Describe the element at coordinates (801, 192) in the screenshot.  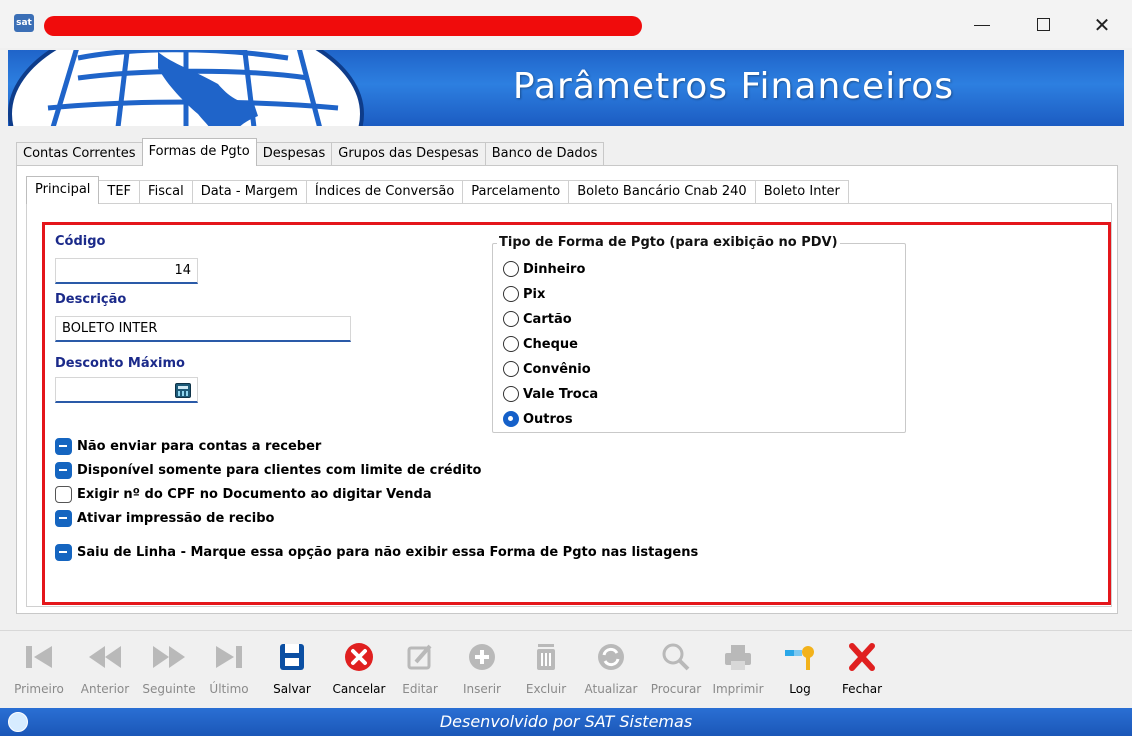
I see `subtab-boleto-inter: Boleto Inter` at that location.